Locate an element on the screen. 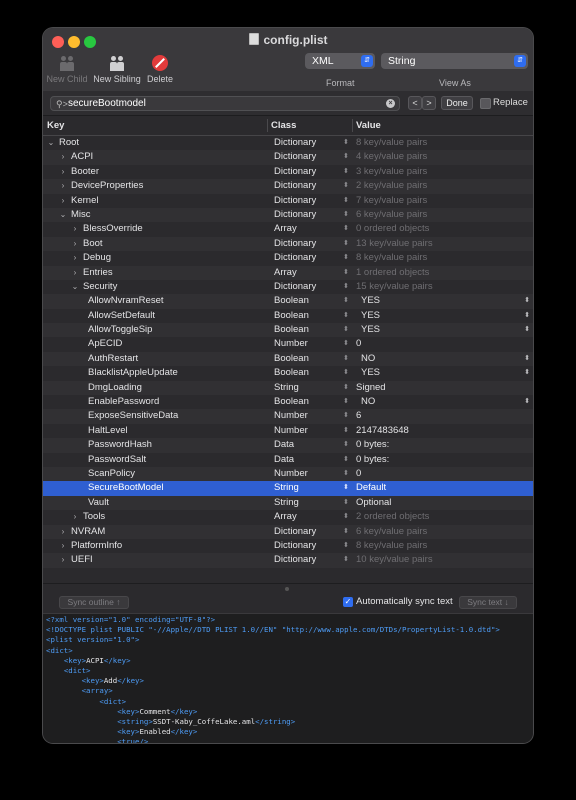 The image size is (576, 800). outline-row: PasswordHash Data ⬍ 0 bytes: is located at coordinates (288, 445).